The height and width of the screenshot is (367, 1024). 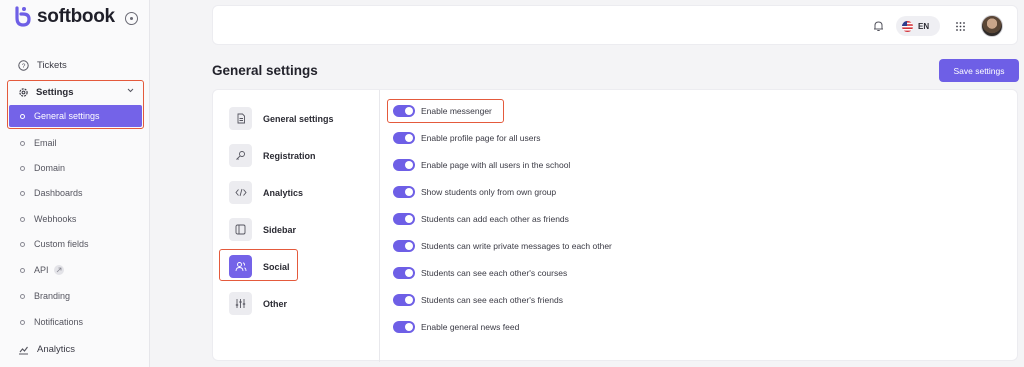 What do you see at coordinates (495, 219) in the screenshot?
I see `toggle-label: Students can add each other as friends` at bounding box center [495, 219].